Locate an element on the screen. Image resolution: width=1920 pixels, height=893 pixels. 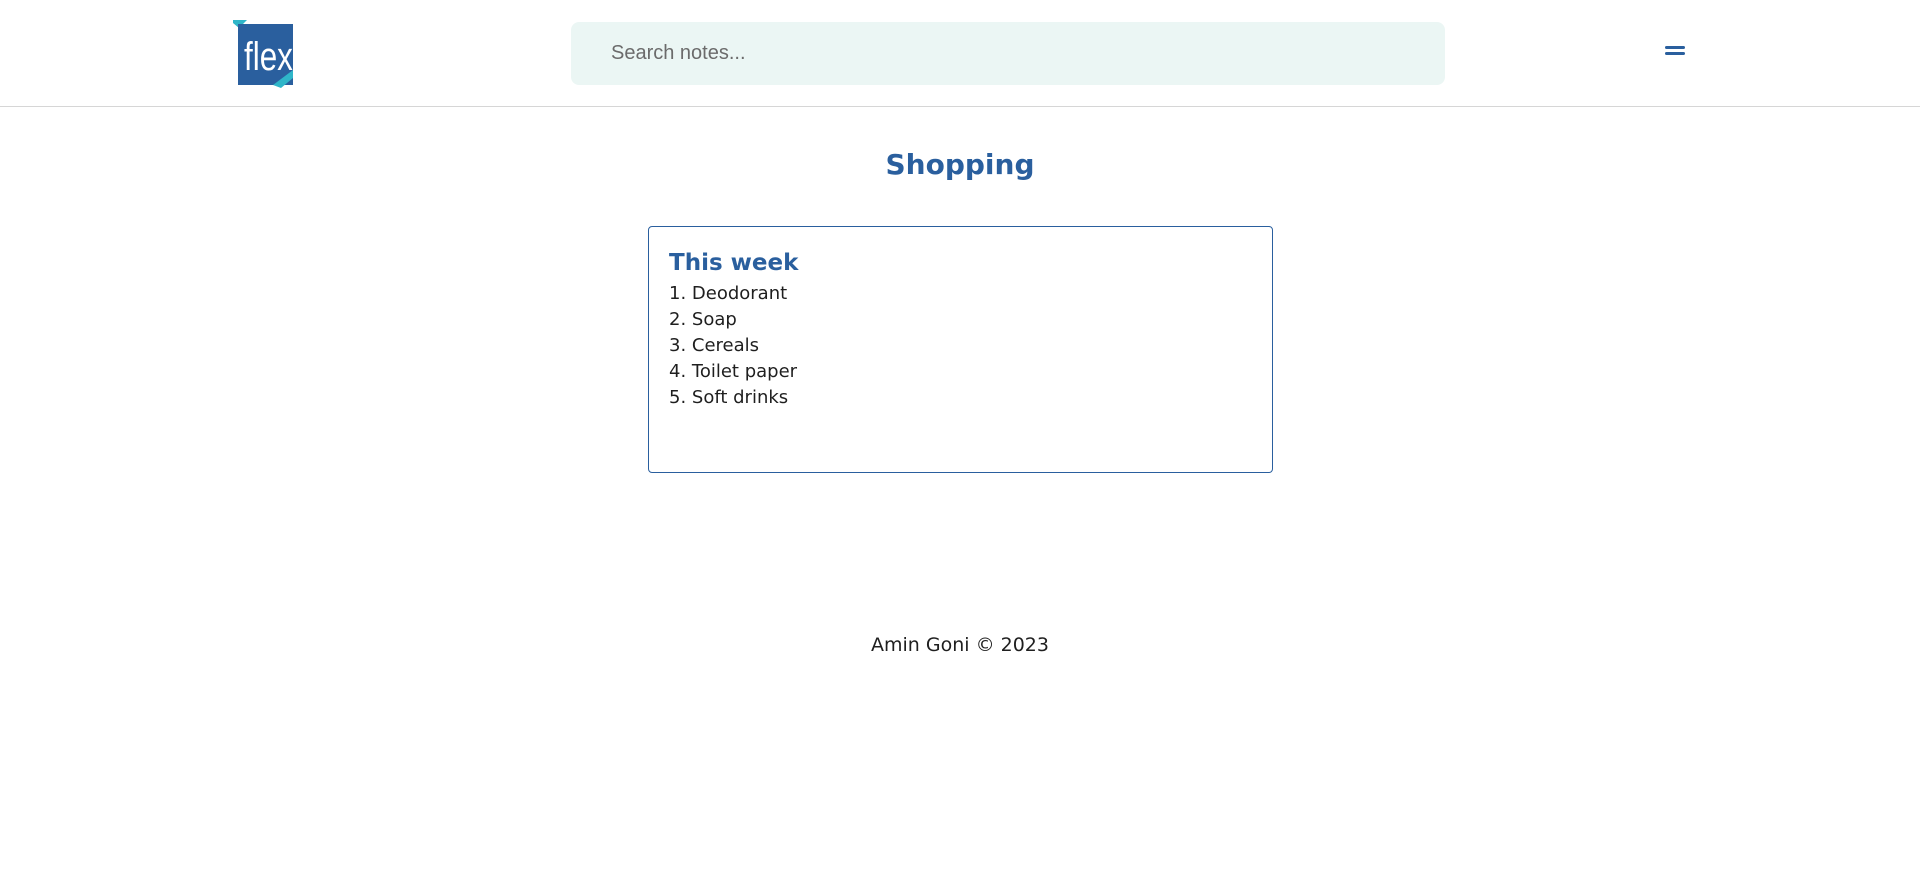
logo-text: flexnote is located at coordinates (299, 57).